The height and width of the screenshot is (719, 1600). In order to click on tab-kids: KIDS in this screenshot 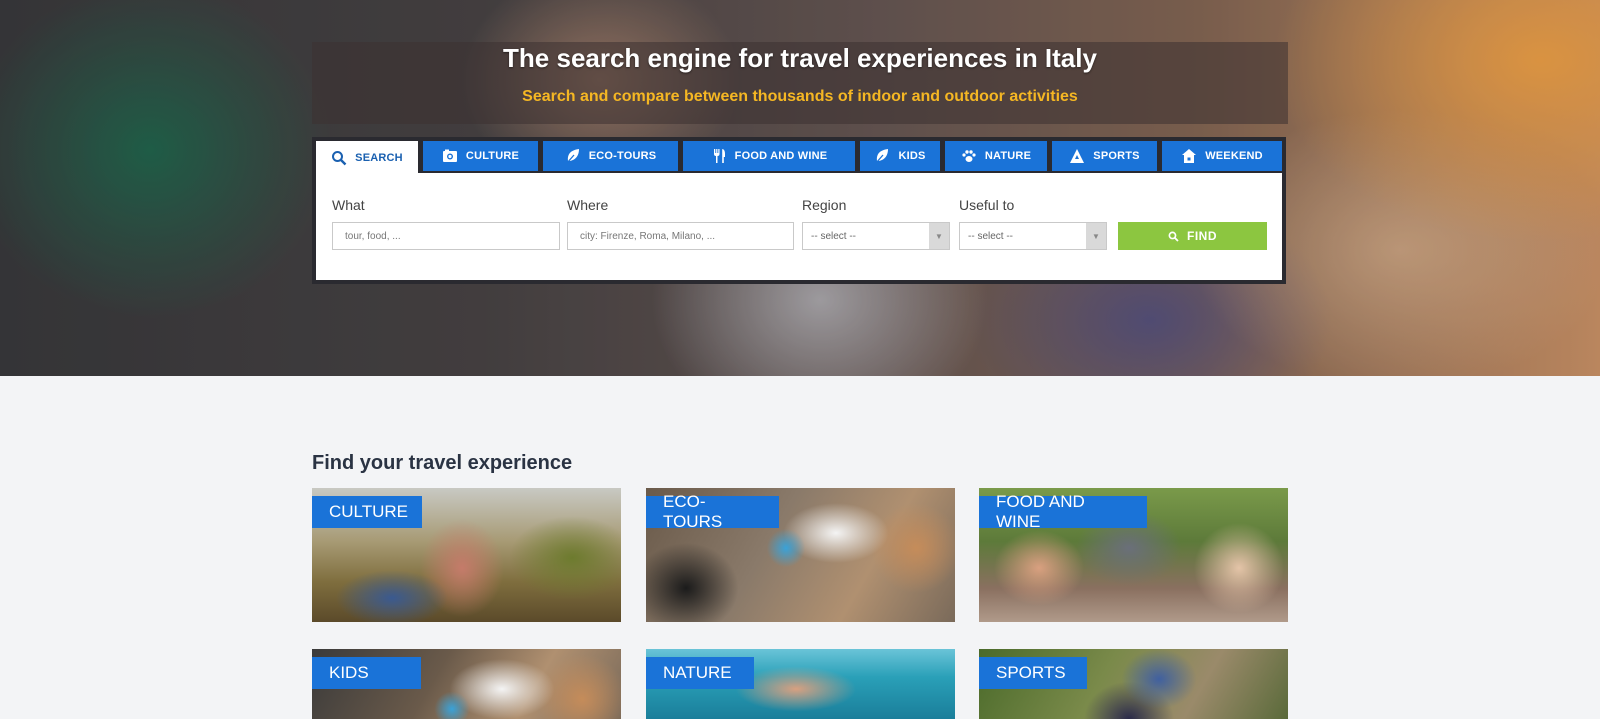, I will do `click(900, 156)`.